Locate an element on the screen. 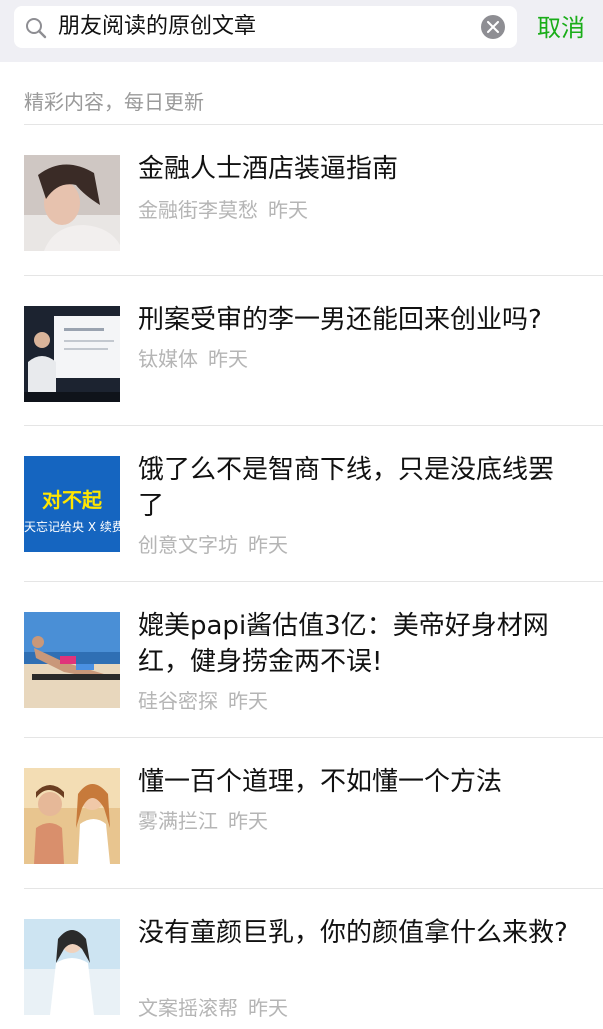 Image resolution: width=603 pixels, height=1029 pixels. article-source: 硅谷密探 is located at coordinates (178, 701).